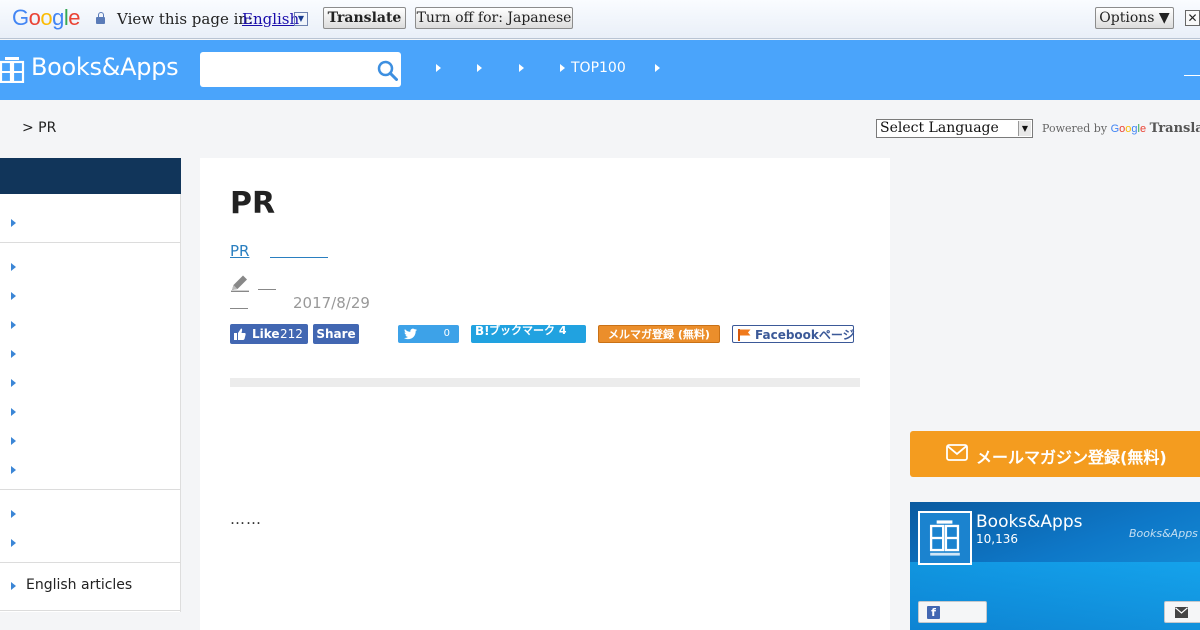  Describe the element at coordinates (267, 289) in the screenshot. I see `author-link` at that location.